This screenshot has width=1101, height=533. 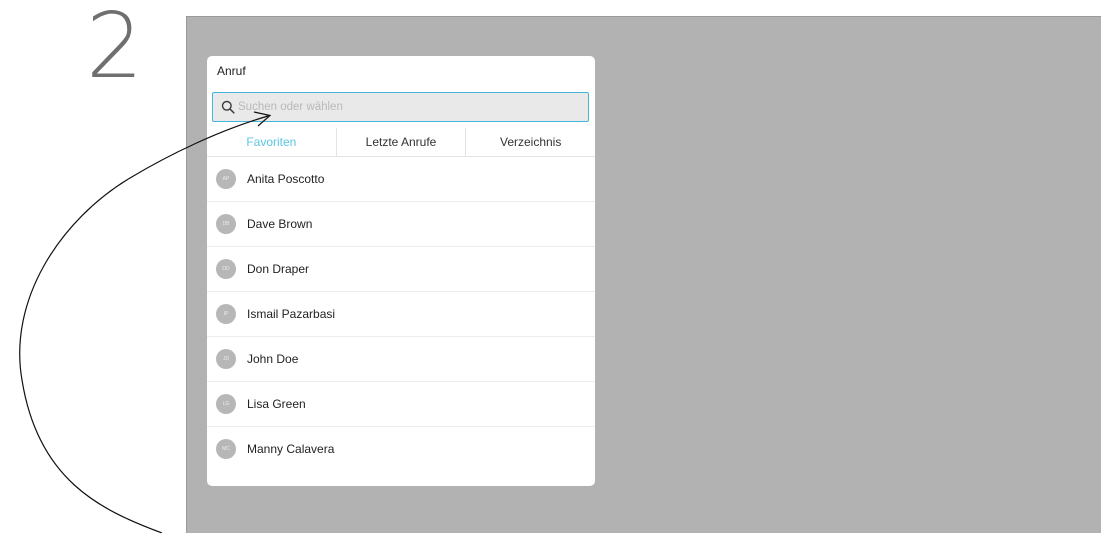 What do you see at coordinates (226, 224) in the screenshot?
I see `avatar: DB` at bounding box center [226, 224].